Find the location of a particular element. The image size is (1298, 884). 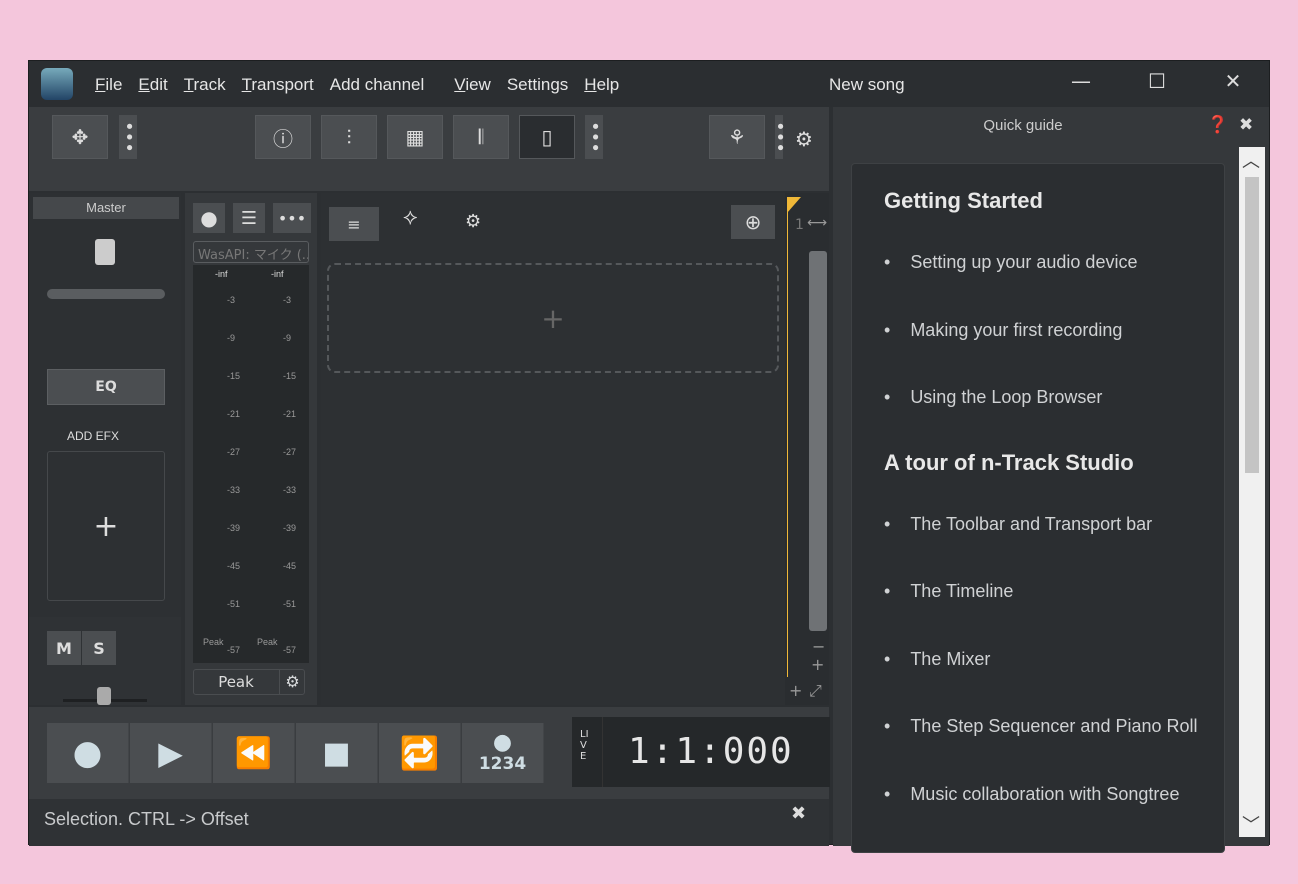

peak-button: Peak is located at coordinates (236, 682).